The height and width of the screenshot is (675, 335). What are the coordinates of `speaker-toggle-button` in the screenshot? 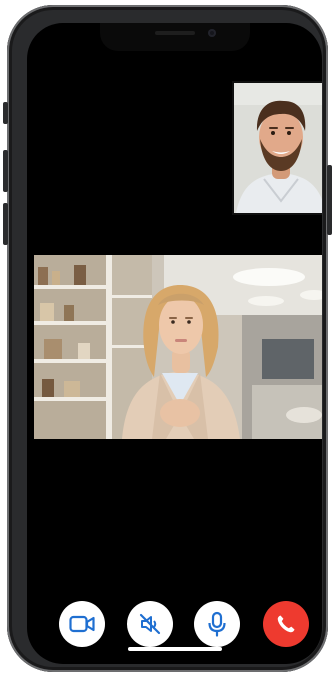 It's located at (150, 624).